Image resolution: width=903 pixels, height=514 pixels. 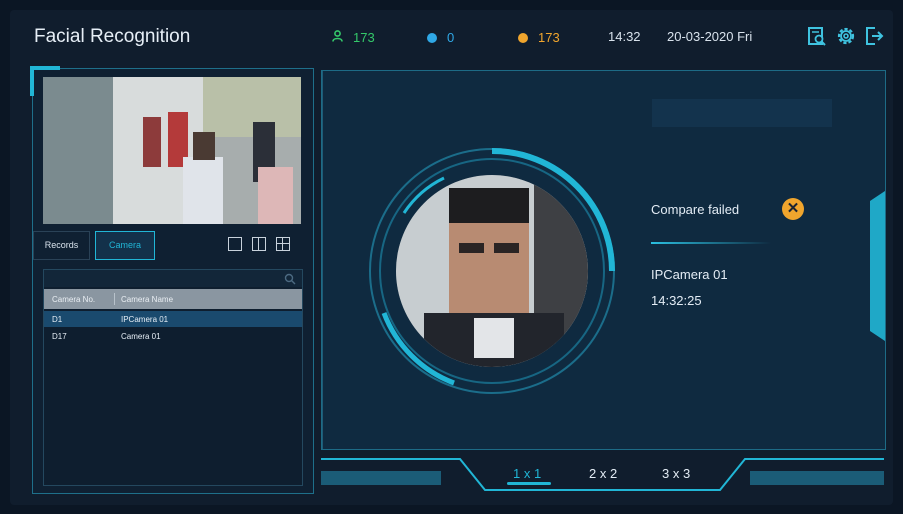 I want to click on bottom-decoration, so click(x=602, y=474).